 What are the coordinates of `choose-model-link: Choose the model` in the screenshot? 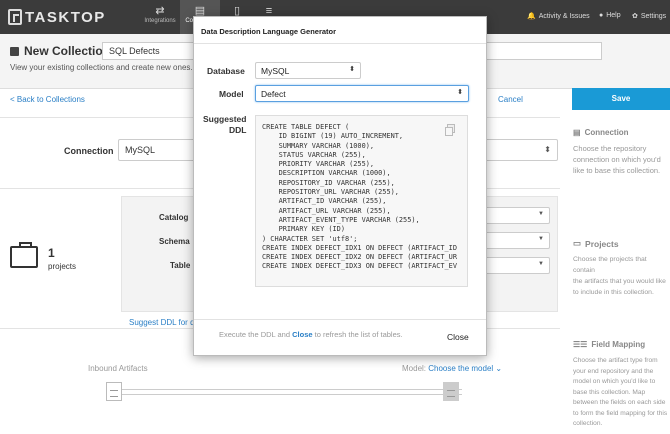 It's located at (460, 368).